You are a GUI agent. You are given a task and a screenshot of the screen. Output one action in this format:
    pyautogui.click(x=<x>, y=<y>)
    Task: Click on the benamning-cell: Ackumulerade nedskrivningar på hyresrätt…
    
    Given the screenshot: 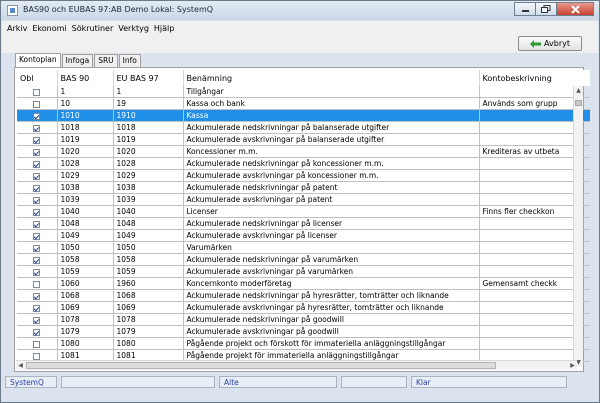 What is the action you would take?
    pyautogui.click(x=331, y=295)
    